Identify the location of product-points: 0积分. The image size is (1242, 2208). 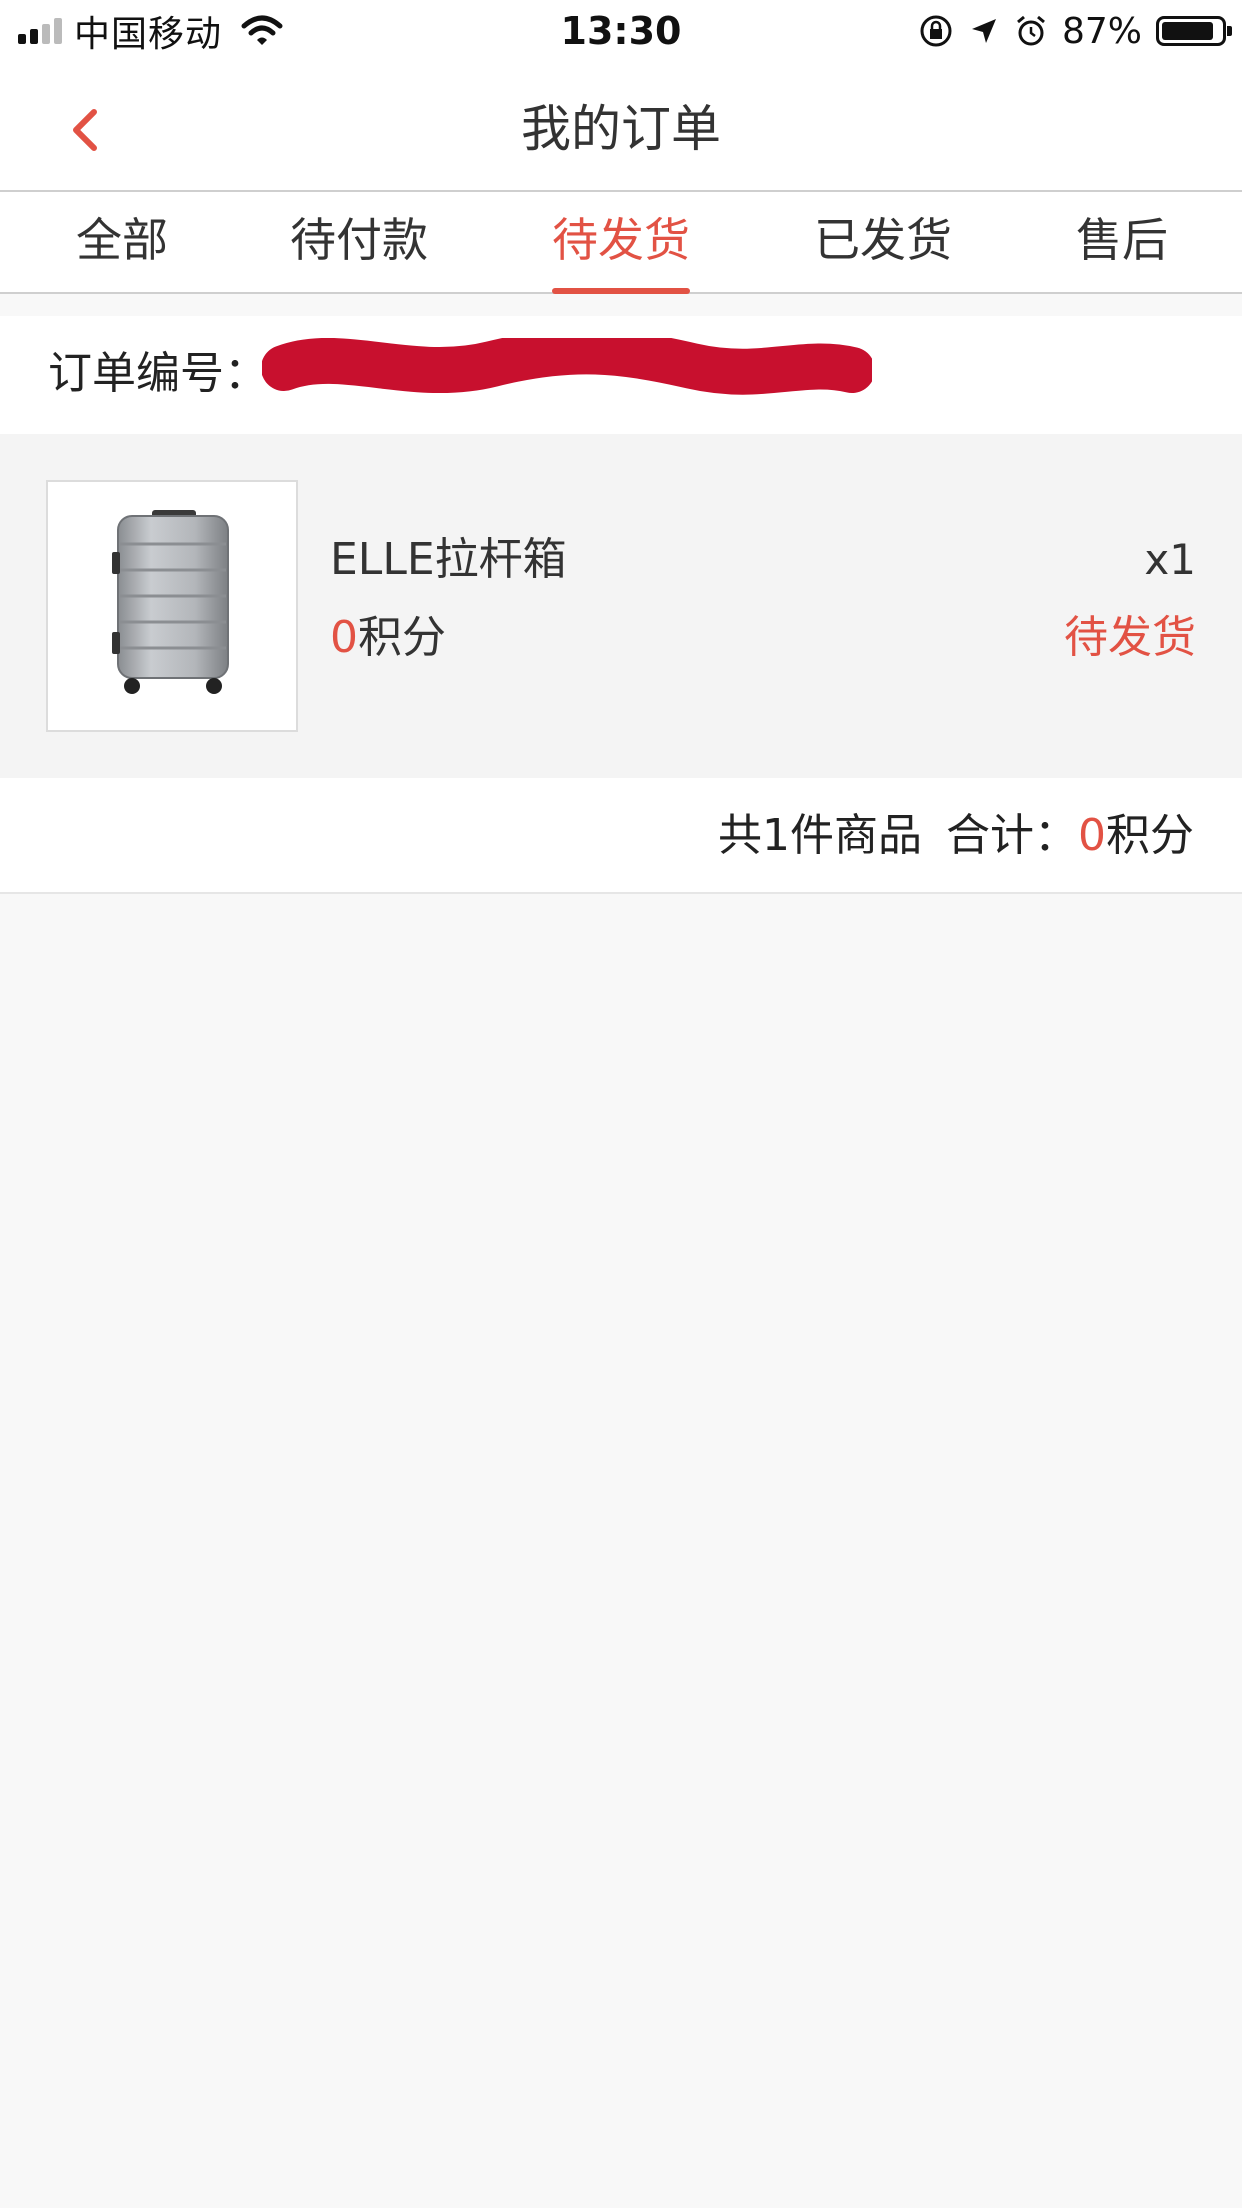
(388, 638).